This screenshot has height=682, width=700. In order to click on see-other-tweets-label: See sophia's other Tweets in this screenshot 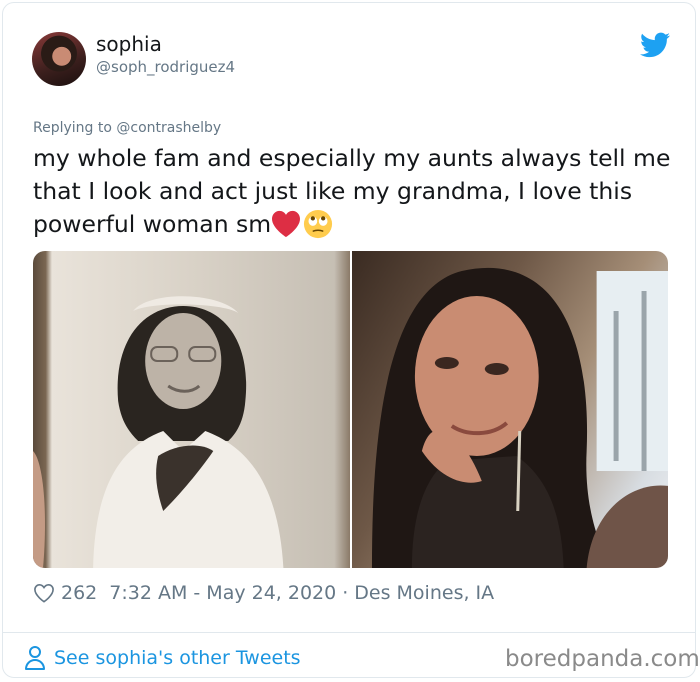, I will do `click(177, 658)`.